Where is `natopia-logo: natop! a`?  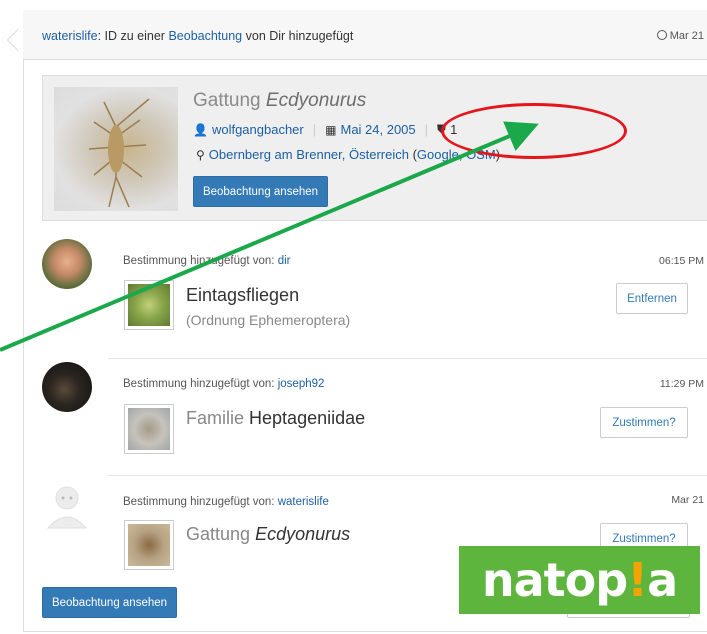 natopia-logo: natop! a is located at coordinates (579, 580).